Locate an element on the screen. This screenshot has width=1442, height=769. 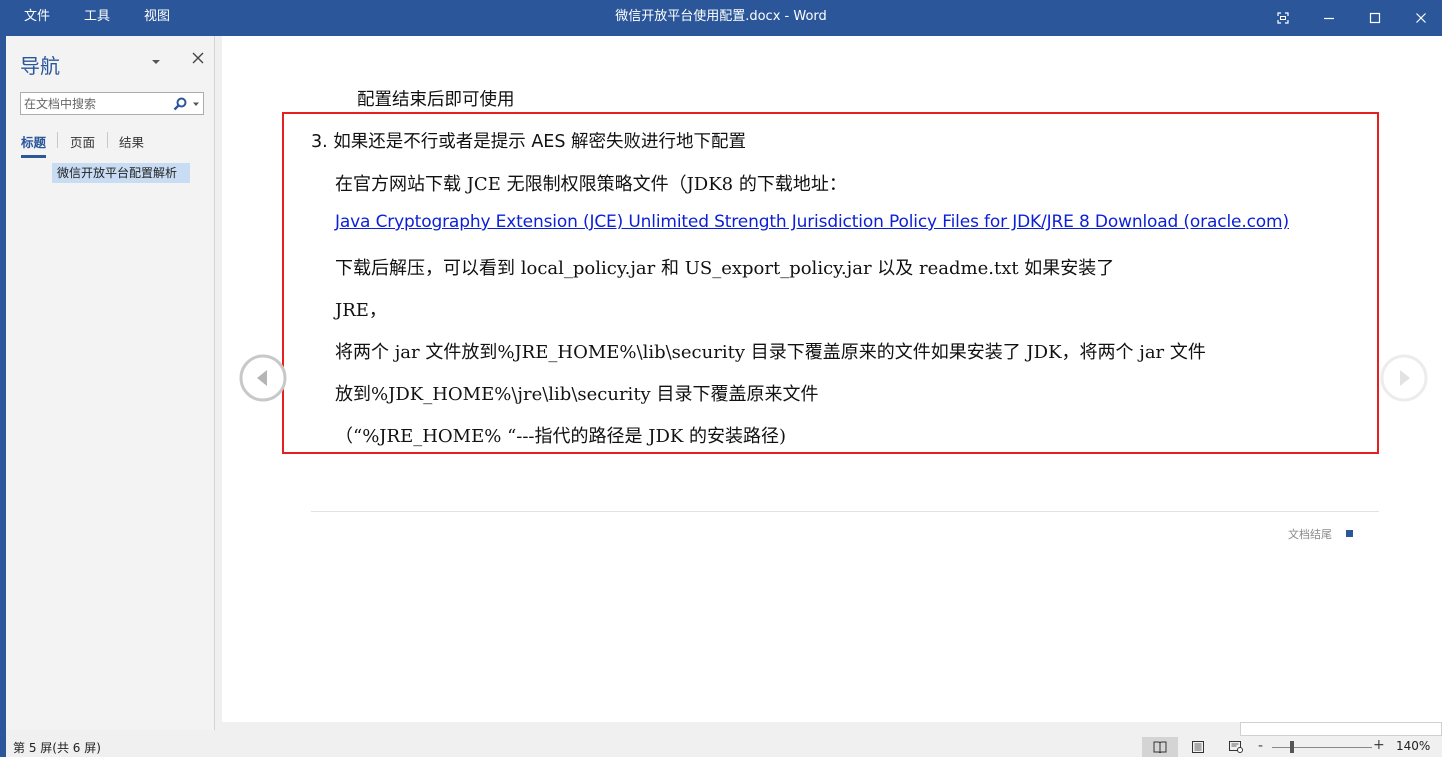
end-marker is located at coordinates (1349, 533).